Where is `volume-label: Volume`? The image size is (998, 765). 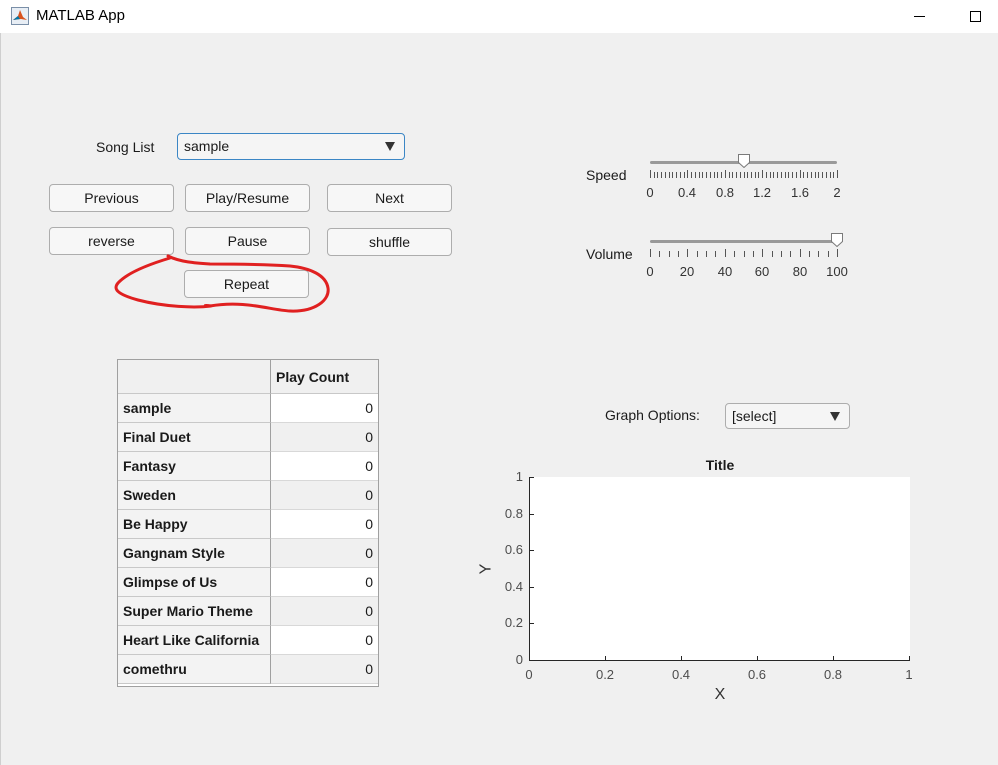 volume-label: Volume is located at coordinates (609, 254).